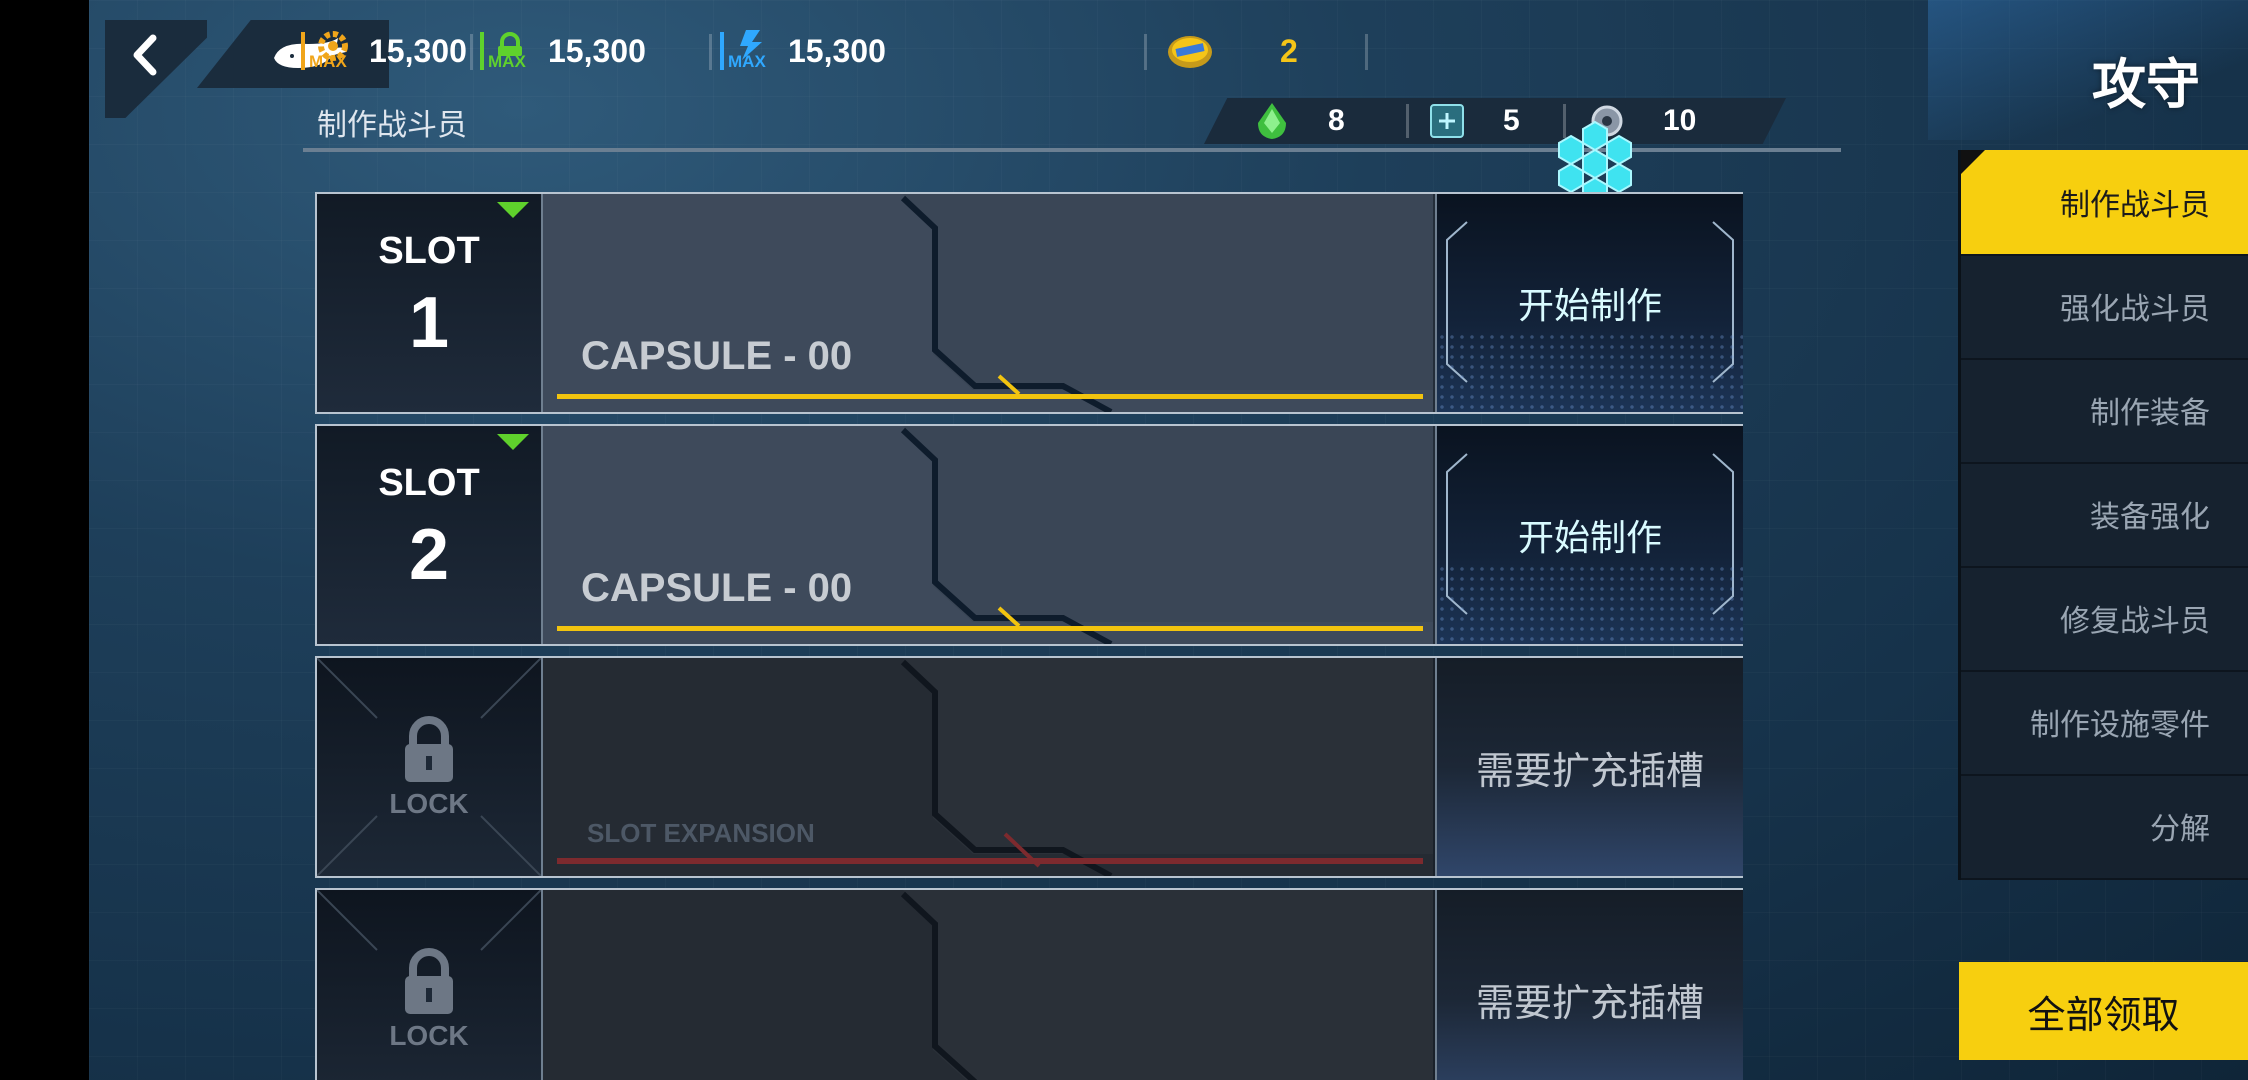 Image resolution: width=2248 pixels, height=1080 pixels. I want to click on coin-icon, so click(1194, 51).